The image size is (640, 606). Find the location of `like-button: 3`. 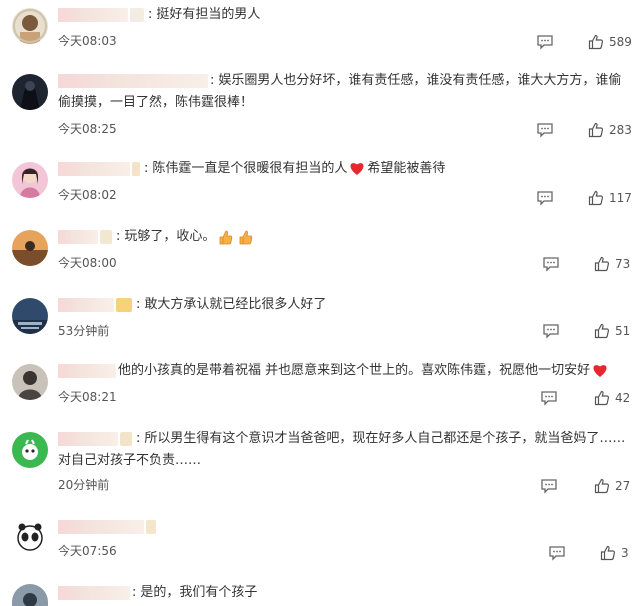

like-button: 3 is located at coordinates (614, 553).